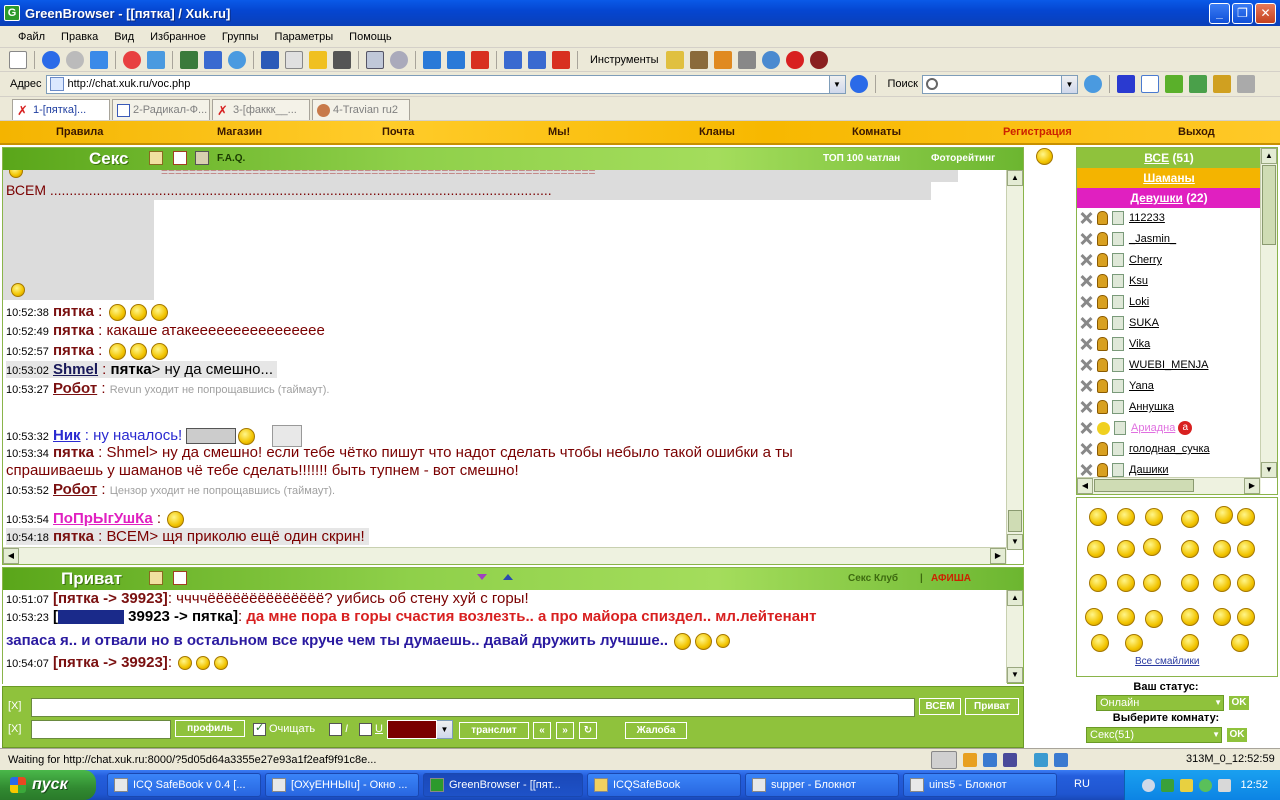 The height and width of the screenshot is (800, 1280). What do you see at coordinates (79, 132) in the screenshot?
I see `nav-rules: Правила` at bounding box center [79, 132].